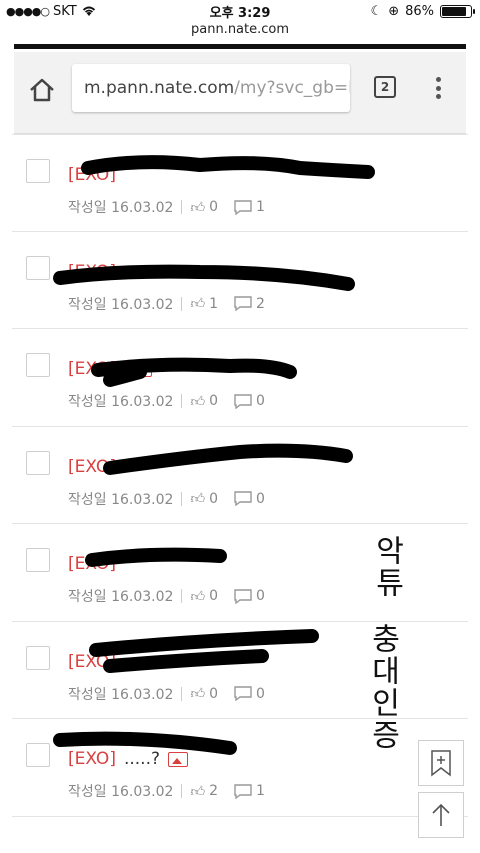  I want to click on status-bar: ●●●●○ SKT 오후 3:29 ☾ ⊕ 86%, so click(240, 11).